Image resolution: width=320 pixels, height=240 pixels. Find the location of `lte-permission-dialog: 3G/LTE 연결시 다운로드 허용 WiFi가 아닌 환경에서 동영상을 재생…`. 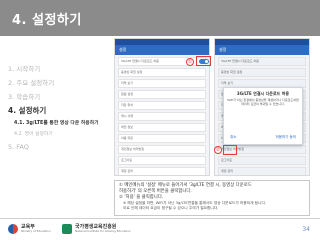

lte-permission-dialog: 3G/LTE 연결시 다운로드 허용 WiFi가 아닌 환경에서 동영상을 재생… is located at coordinates (263, 116).